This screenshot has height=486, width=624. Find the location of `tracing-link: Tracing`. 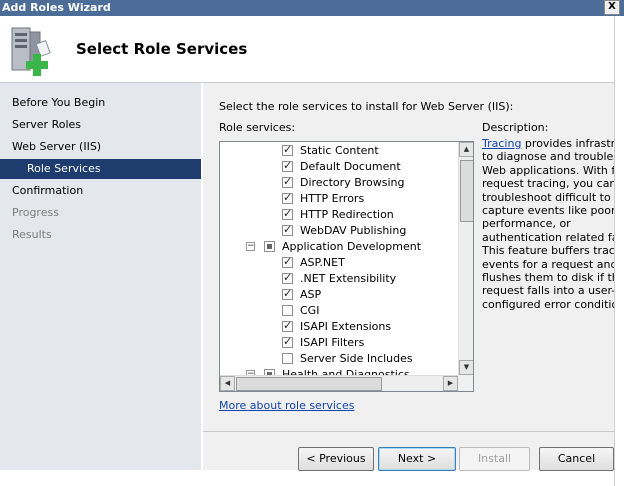

tracing-link: Tracing is located at coordinates (501, 143).